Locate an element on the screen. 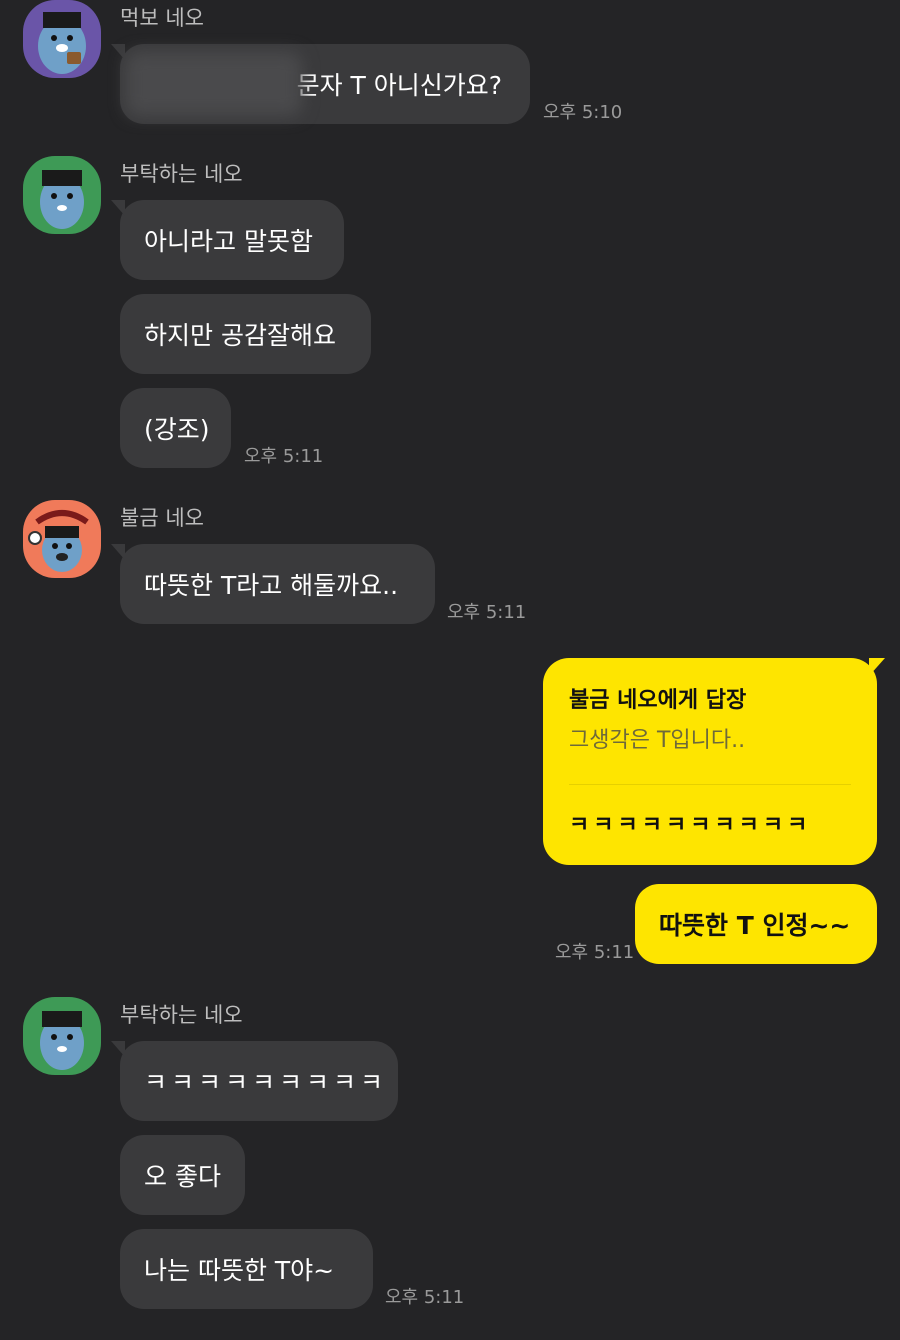  my-message-bubble: 따뜻한 T 인정~~ is located at coordinates (756, 924).